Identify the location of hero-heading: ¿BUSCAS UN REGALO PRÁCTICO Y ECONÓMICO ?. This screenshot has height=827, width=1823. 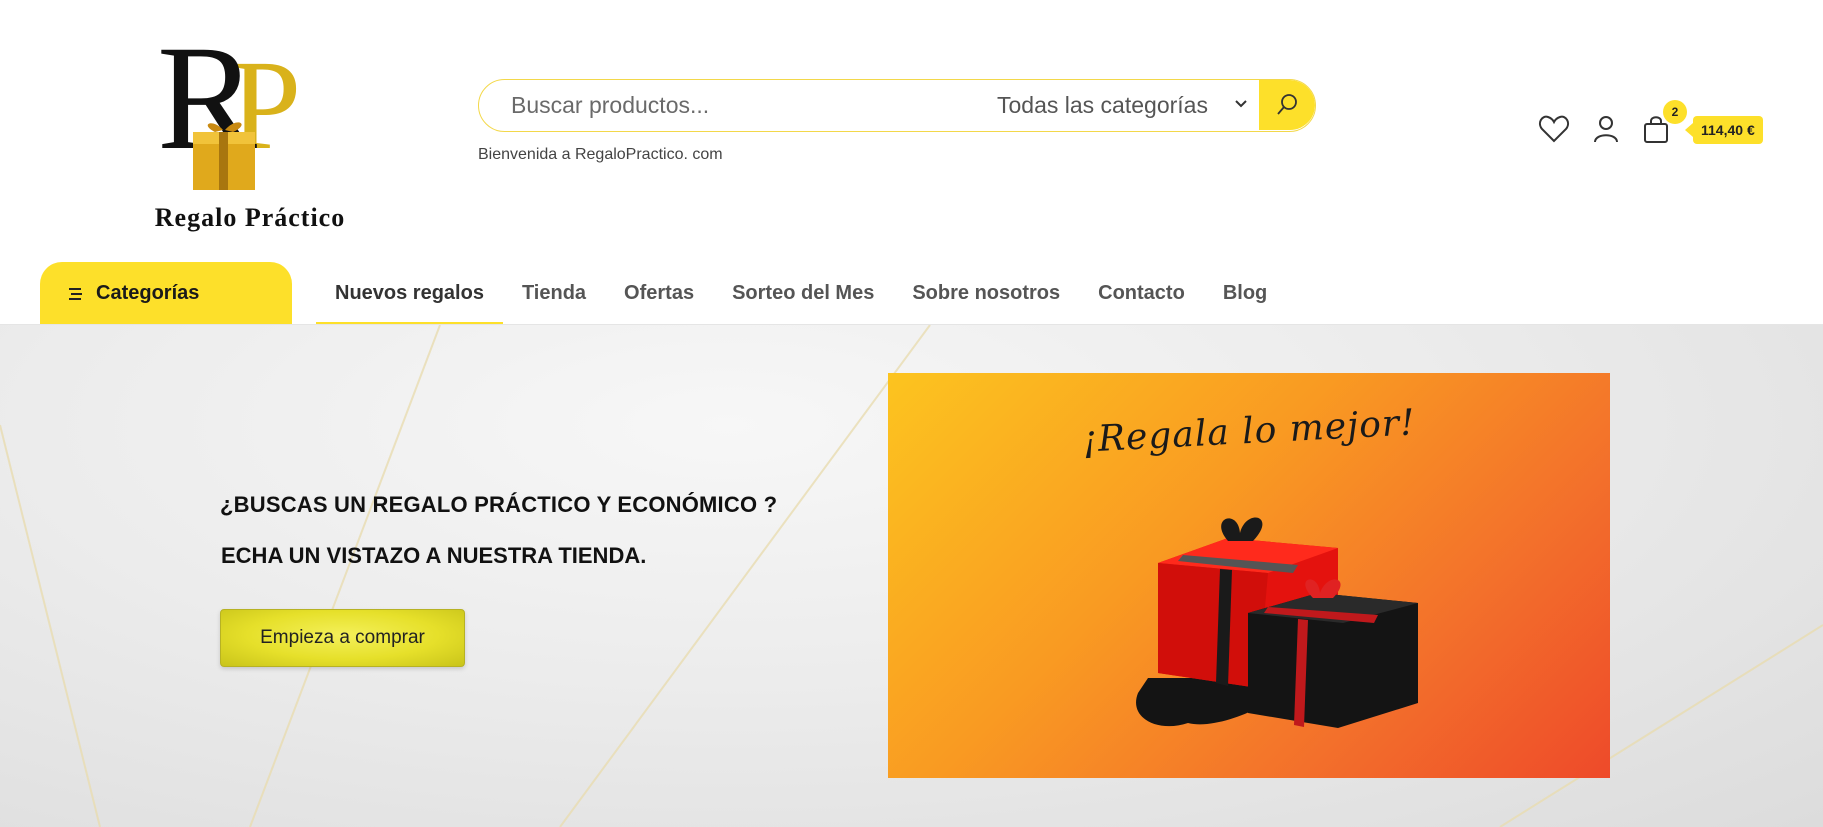
(499, 504).